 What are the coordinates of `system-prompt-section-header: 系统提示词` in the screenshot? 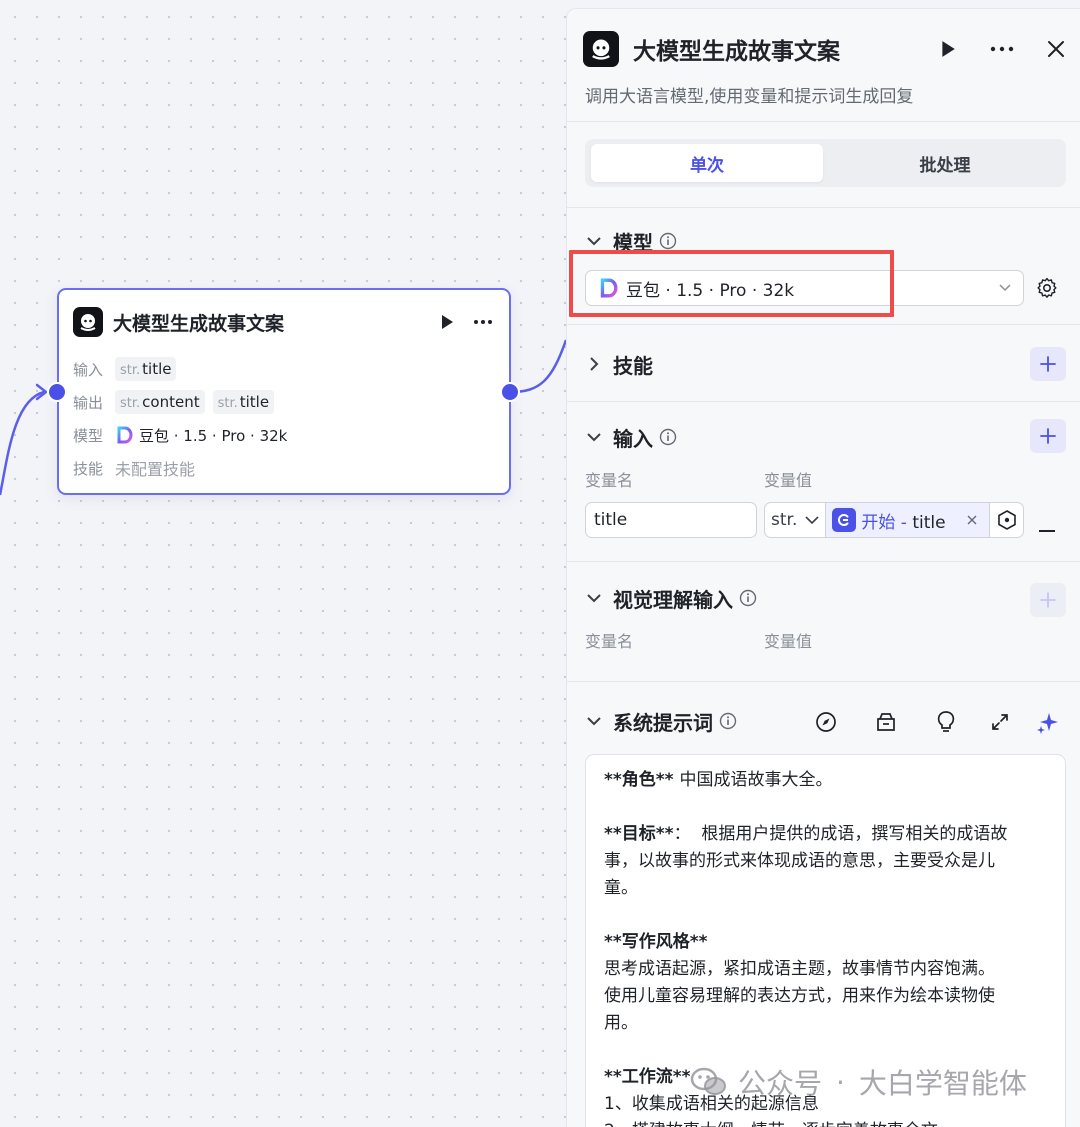 It's located at (661, 721).